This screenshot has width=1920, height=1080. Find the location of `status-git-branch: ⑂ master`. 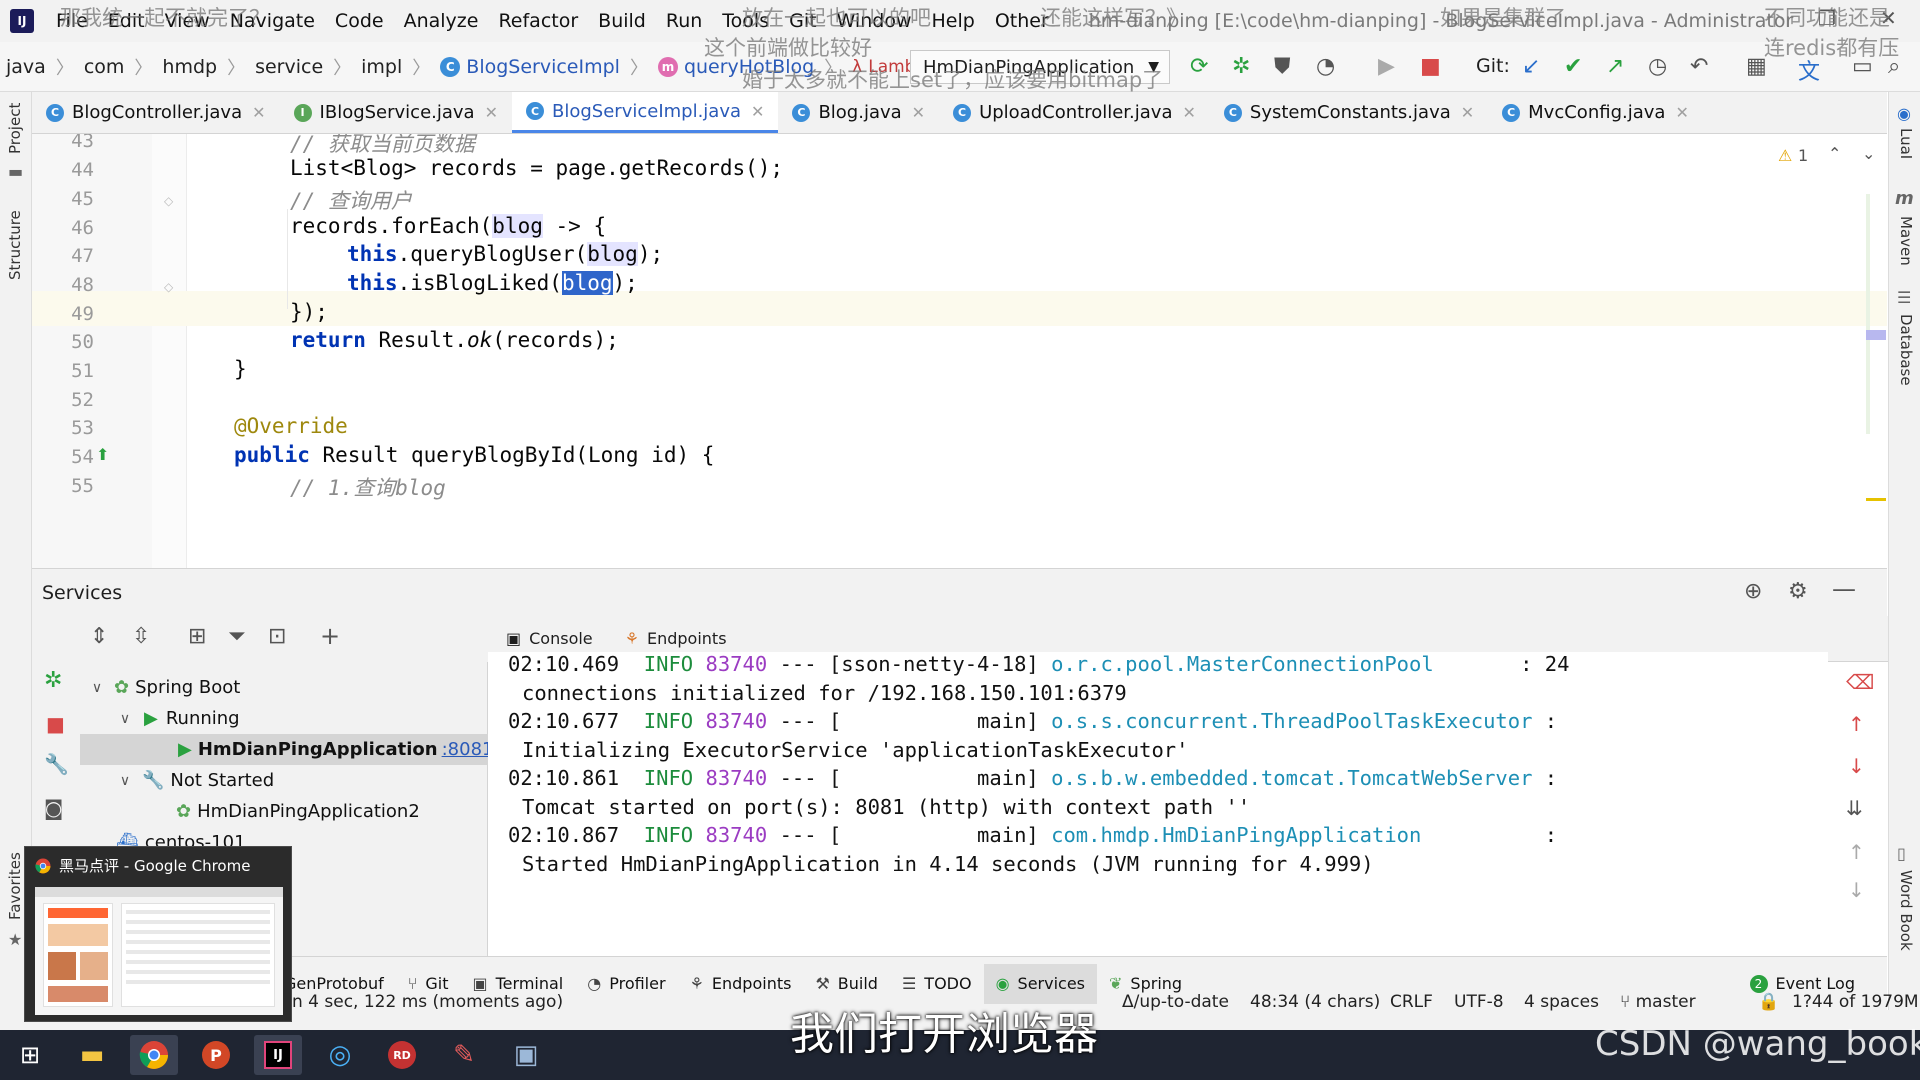

status-git-branch: ⑂ master is located at coordinates (1658, 1002).